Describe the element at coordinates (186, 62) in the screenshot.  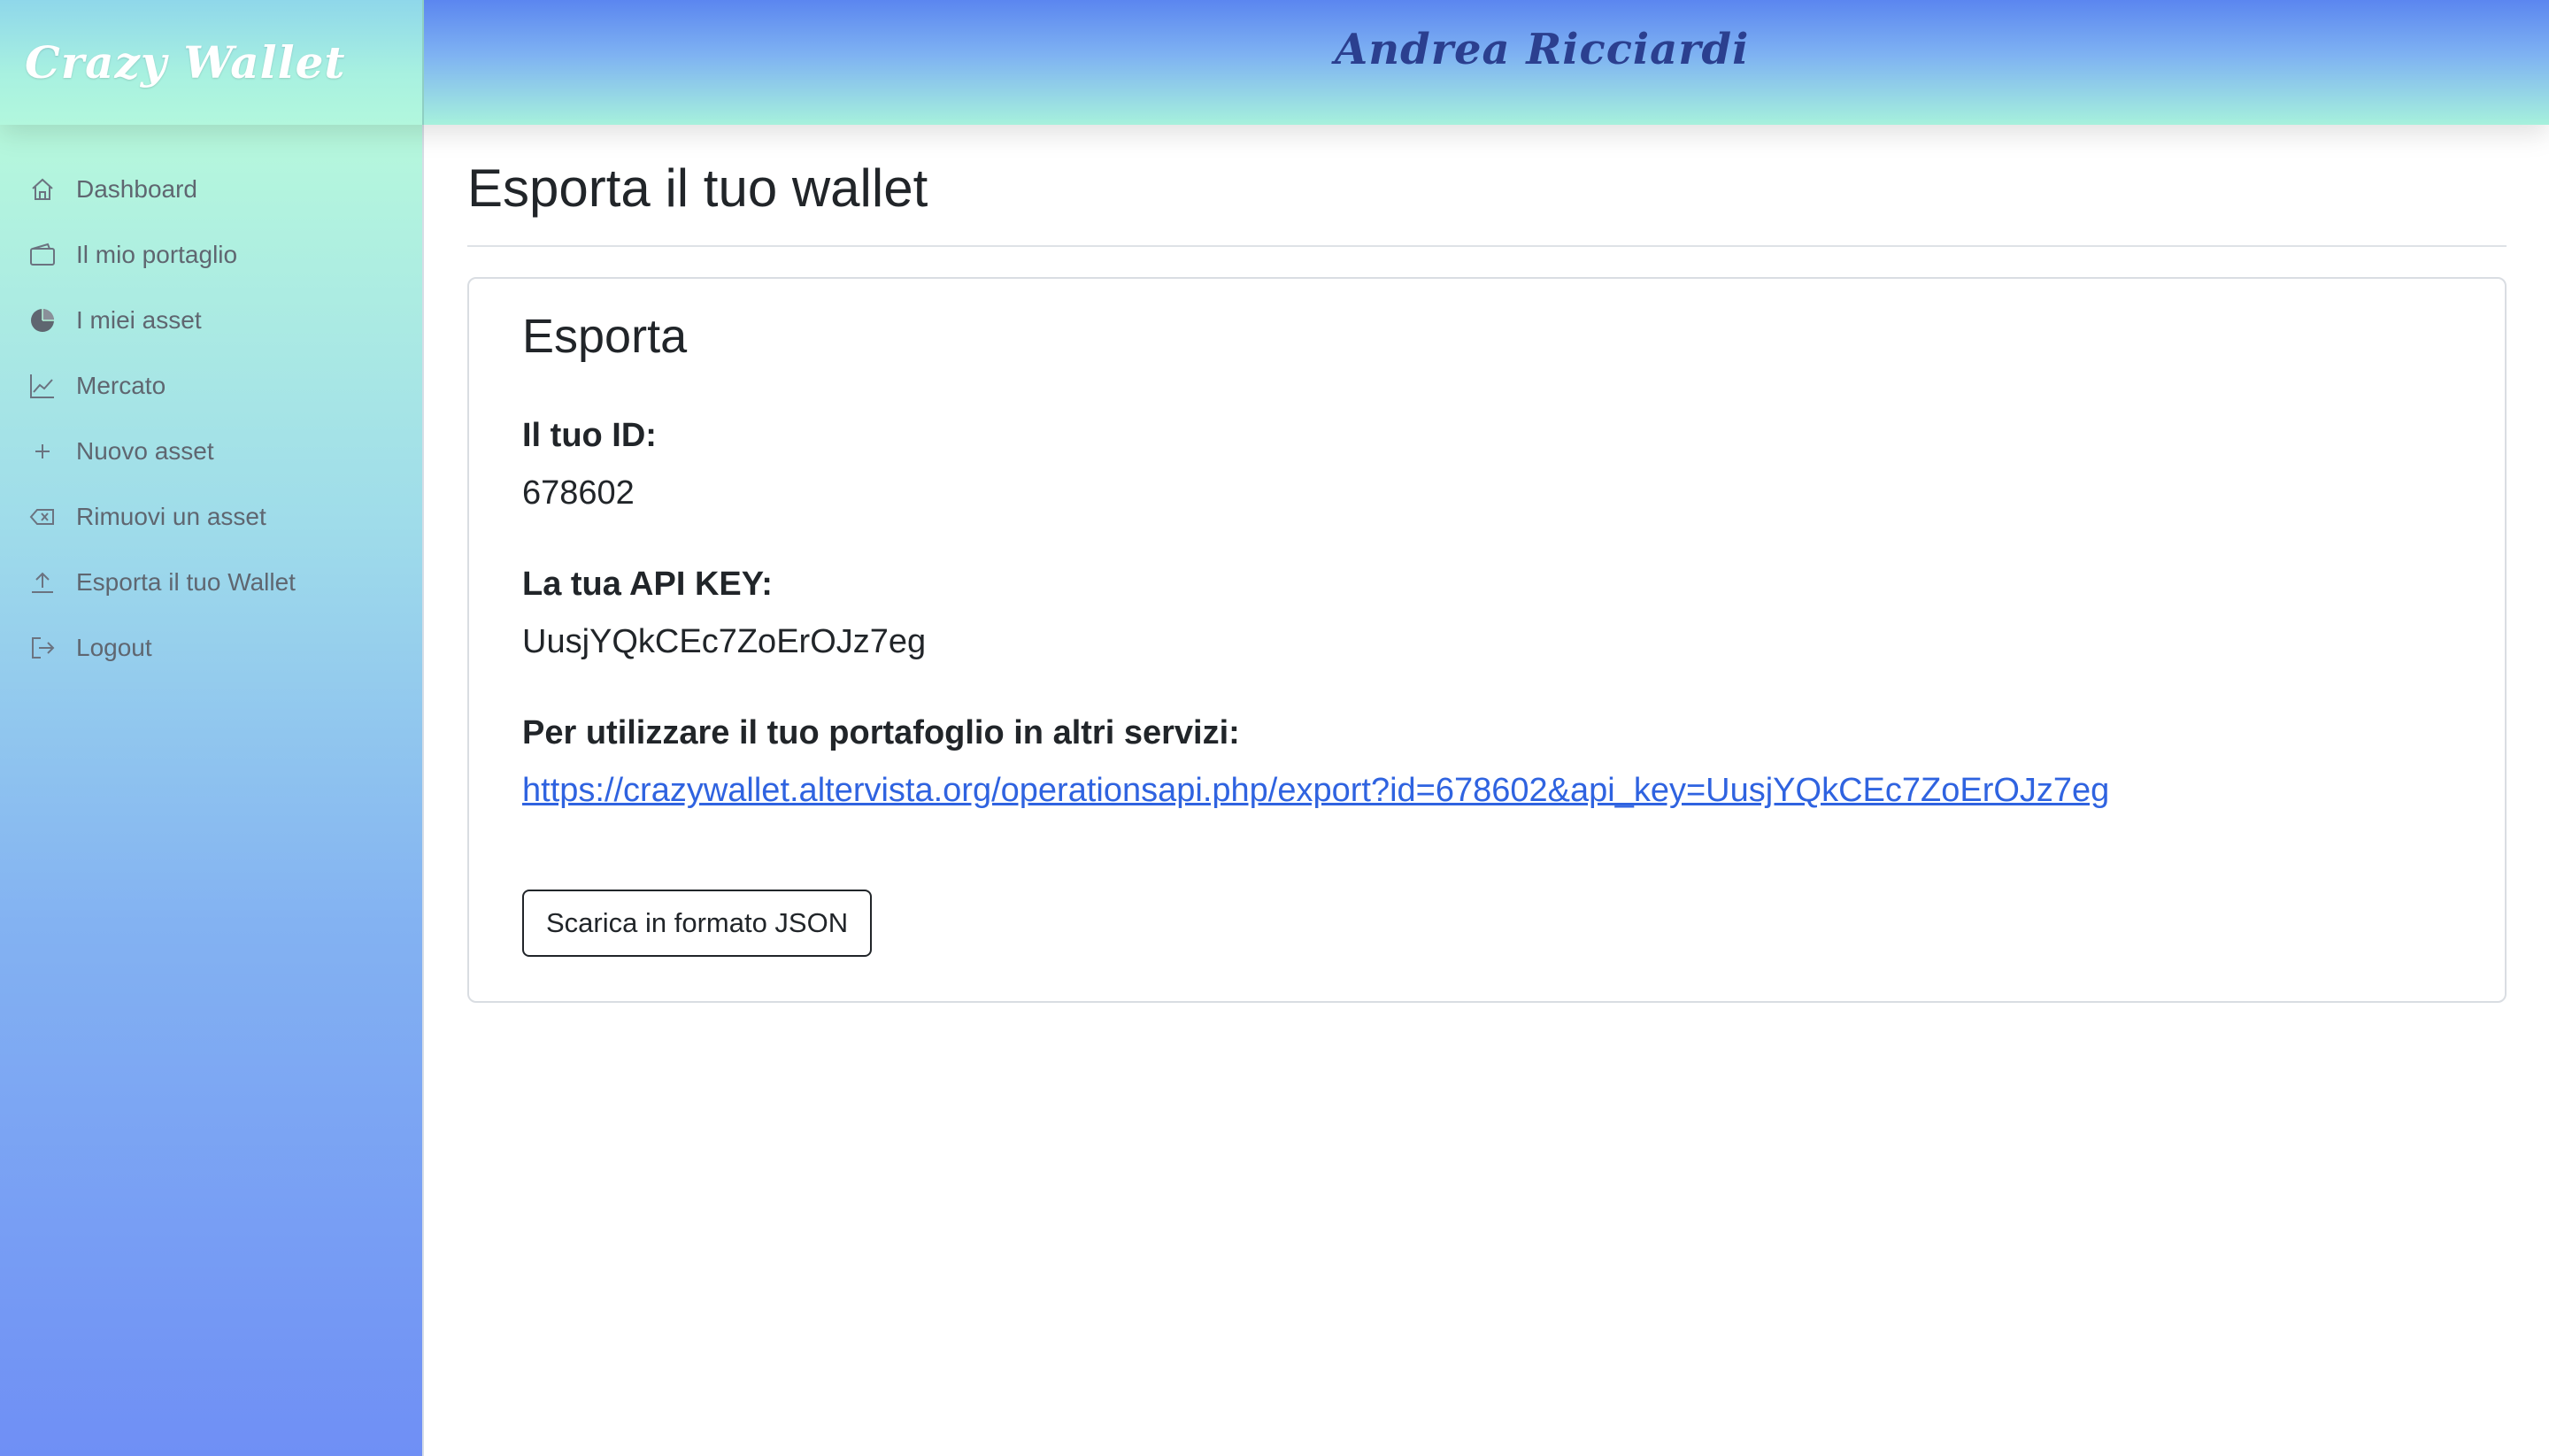
I see `brand-logo-text: Crazy Wallet` at that location.